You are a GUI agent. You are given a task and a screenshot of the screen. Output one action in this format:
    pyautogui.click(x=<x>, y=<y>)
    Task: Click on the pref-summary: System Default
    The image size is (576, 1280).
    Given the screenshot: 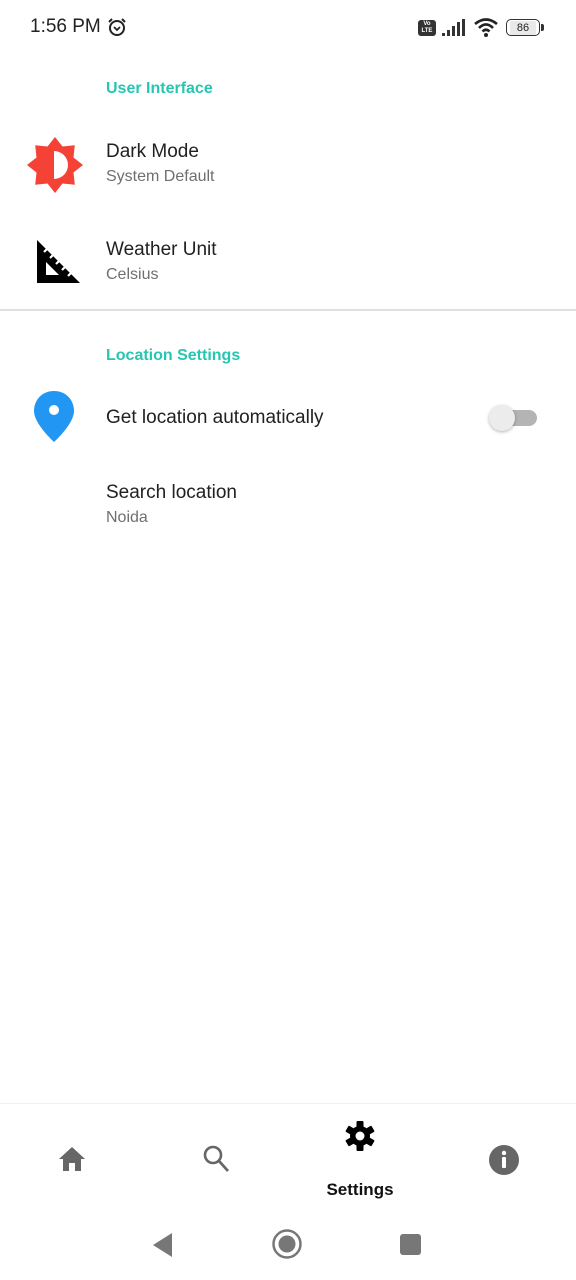 What is the action you would take?
    pyautogui.click(x=160, y=176)
    